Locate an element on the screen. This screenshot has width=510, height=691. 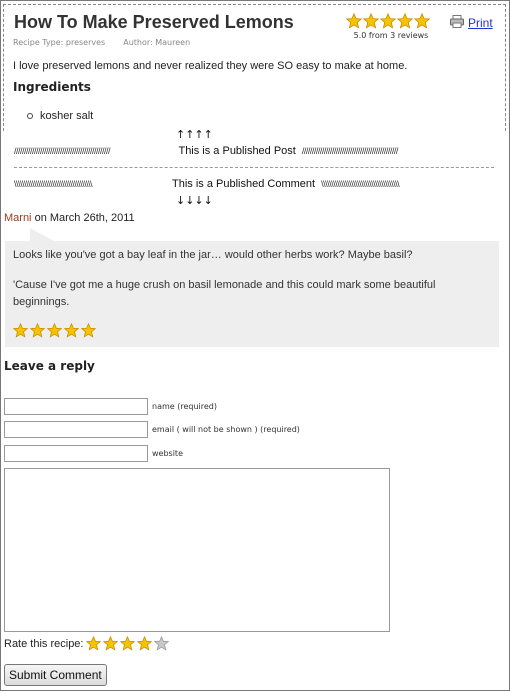
website-row: website is located at coordinates (93, 453).